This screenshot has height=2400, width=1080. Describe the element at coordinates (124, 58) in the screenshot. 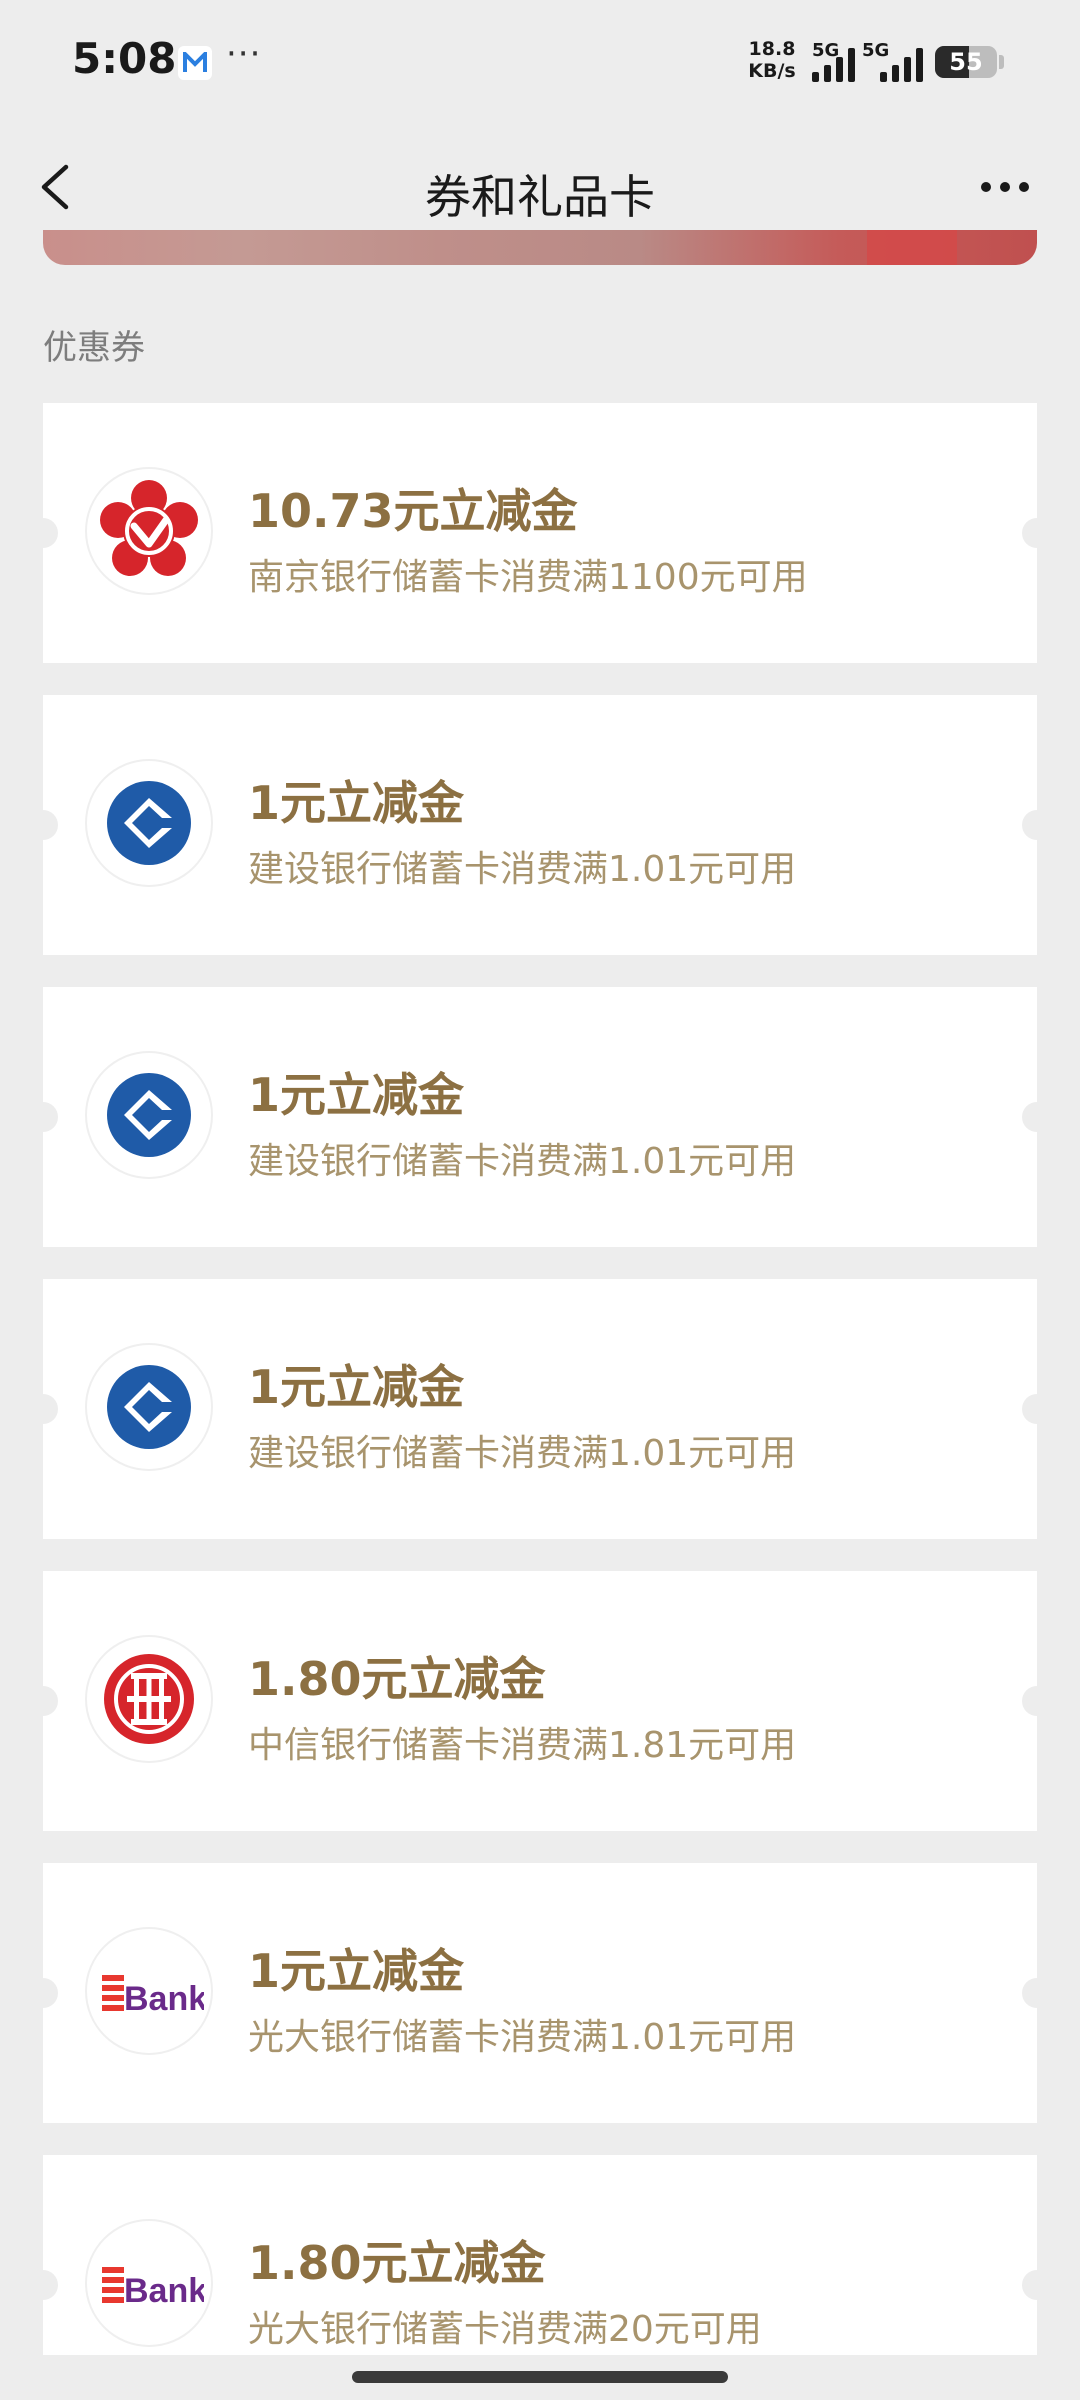

I see `status-time: 5:08` at that location.